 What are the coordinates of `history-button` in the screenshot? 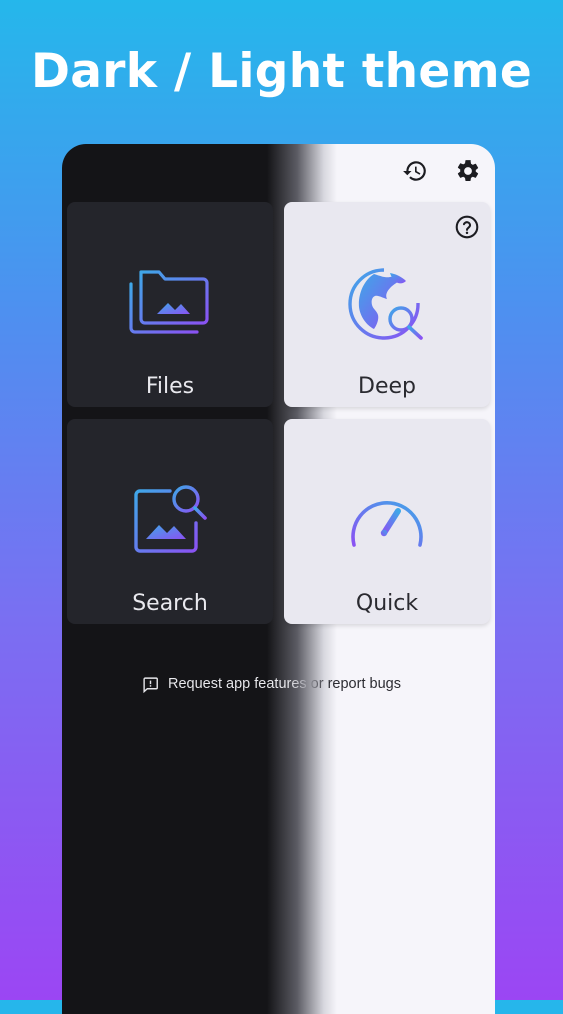 It's located at (415, 171).